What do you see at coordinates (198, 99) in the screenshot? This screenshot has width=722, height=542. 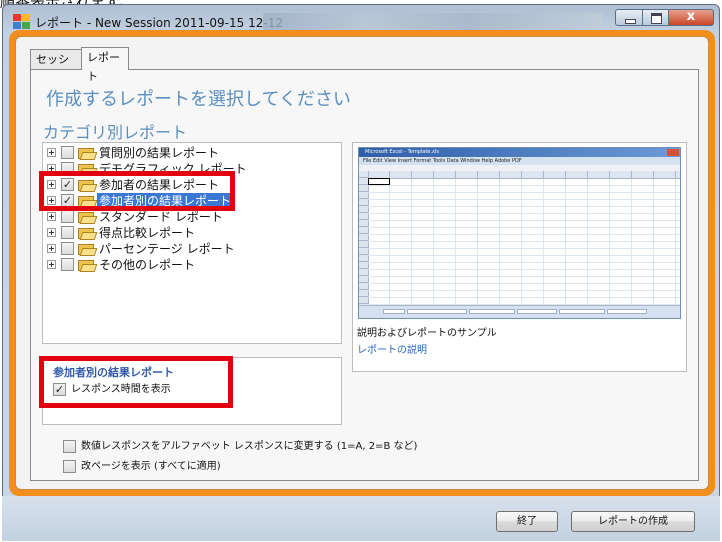 I see `page-title: 作成するレポートを選択してください` at bounding box center [198, 99].